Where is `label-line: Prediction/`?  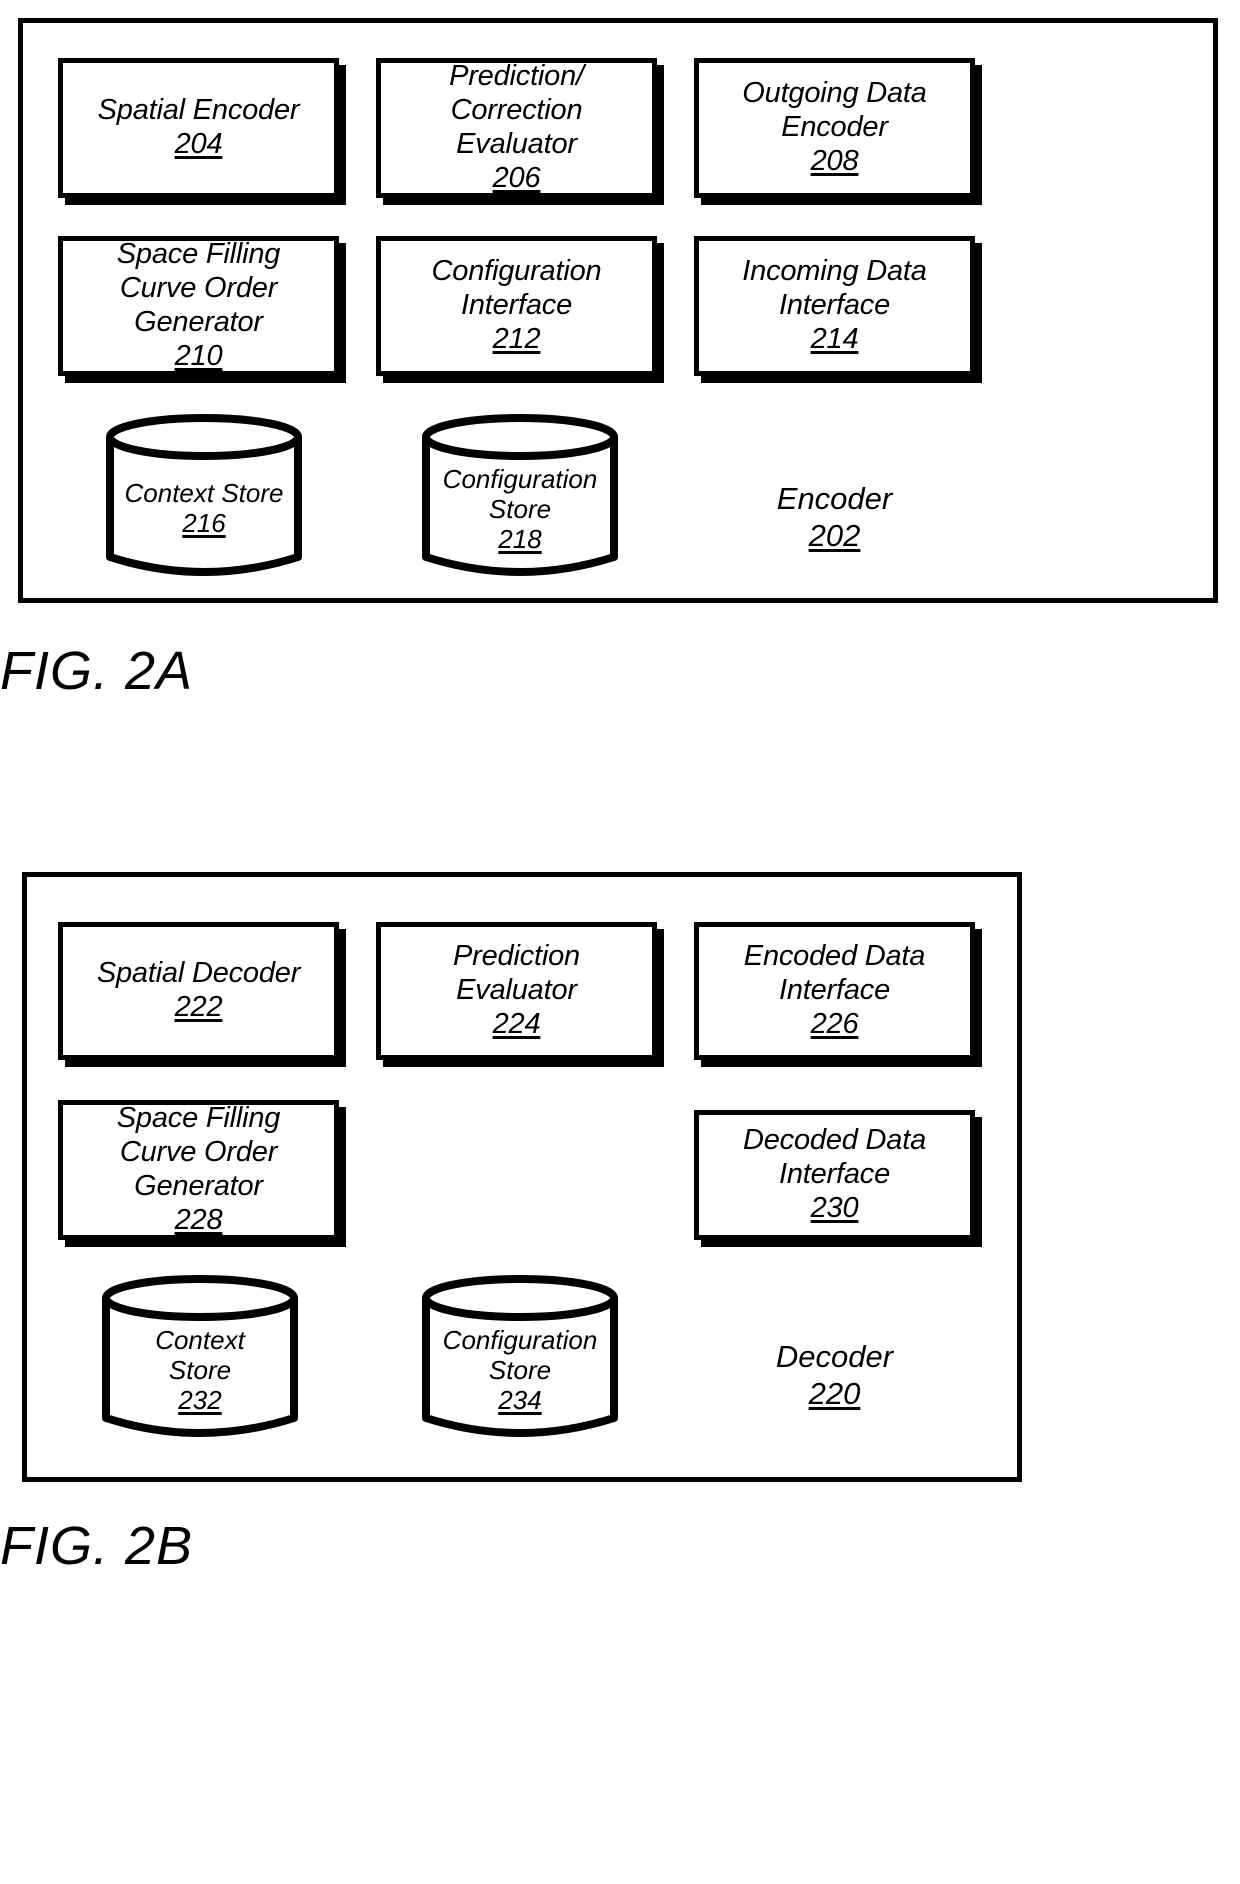 label-line: Prediction/ is located at coordinates (516, 76).